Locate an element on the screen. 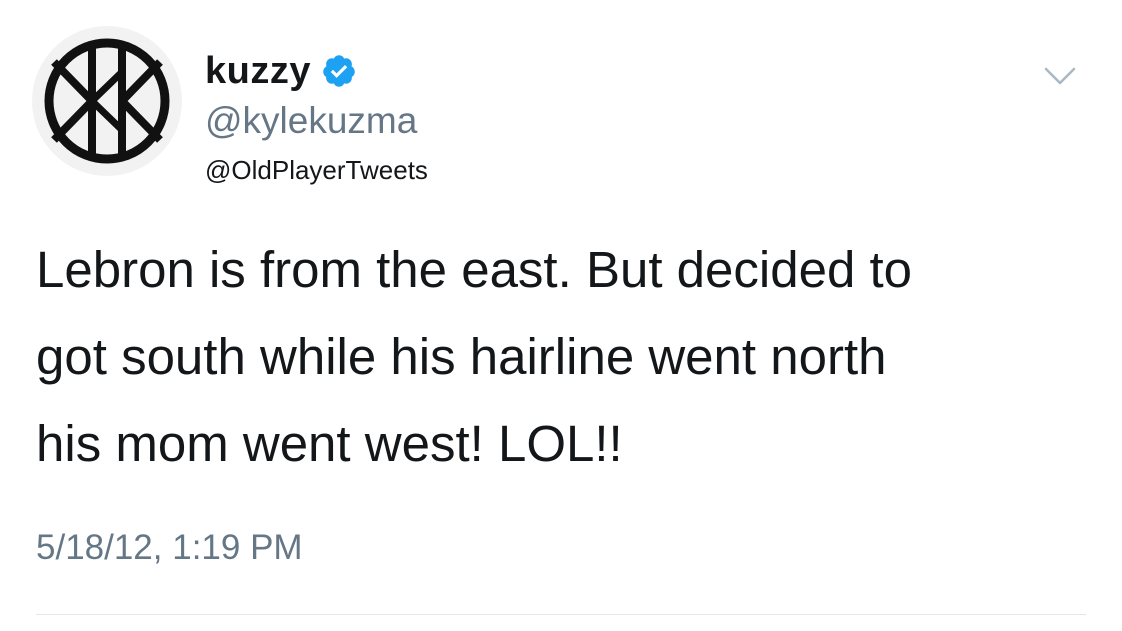 This screenshot has height=631, width=1122. avatar is located at coordinates (107, 101).